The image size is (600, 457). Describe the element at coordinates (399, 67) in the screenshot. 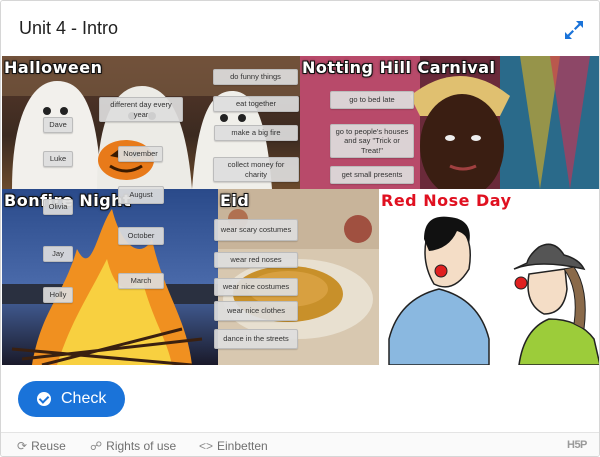

I see `panel-title-notting-hill: Notting Hill Carnival` at that location.